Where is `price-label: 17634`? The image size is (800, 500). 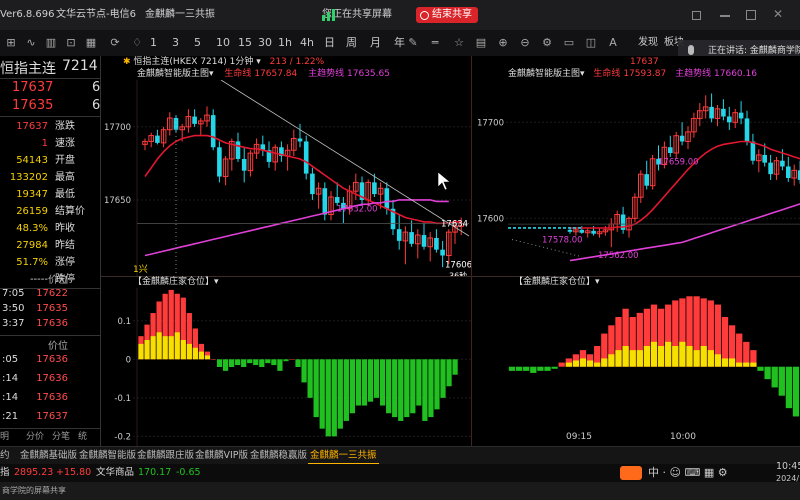 price-label: 17634 is located at coordinates (454, 224).